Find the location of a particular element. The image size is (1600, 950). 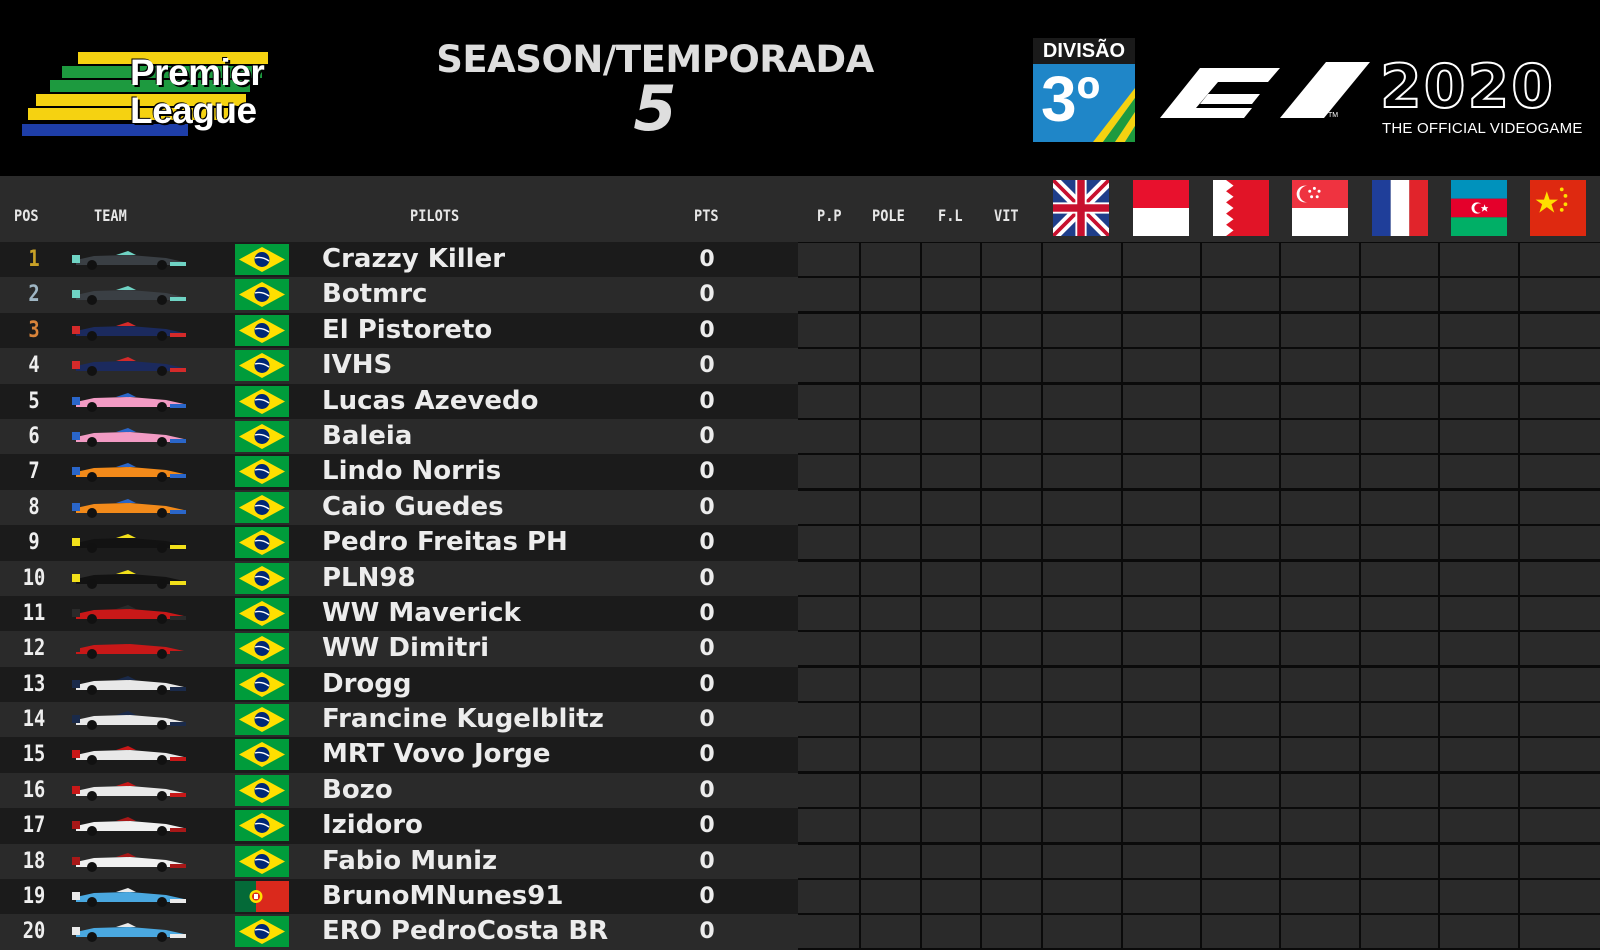

monaco-flag-icon is located at coordinates (1161, 208).